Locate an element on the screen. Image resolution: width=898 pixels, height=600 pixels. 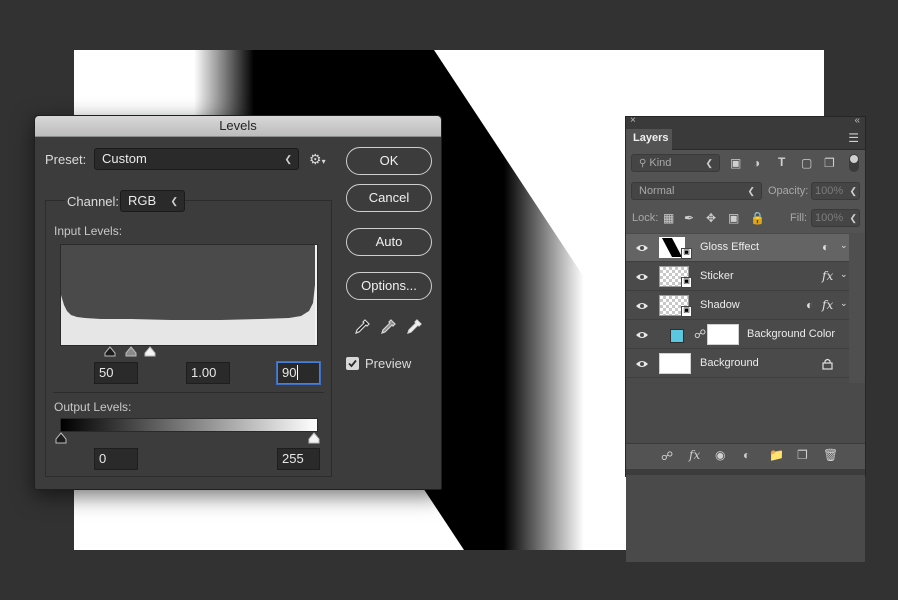
divider is located at coordinates (188, 392).